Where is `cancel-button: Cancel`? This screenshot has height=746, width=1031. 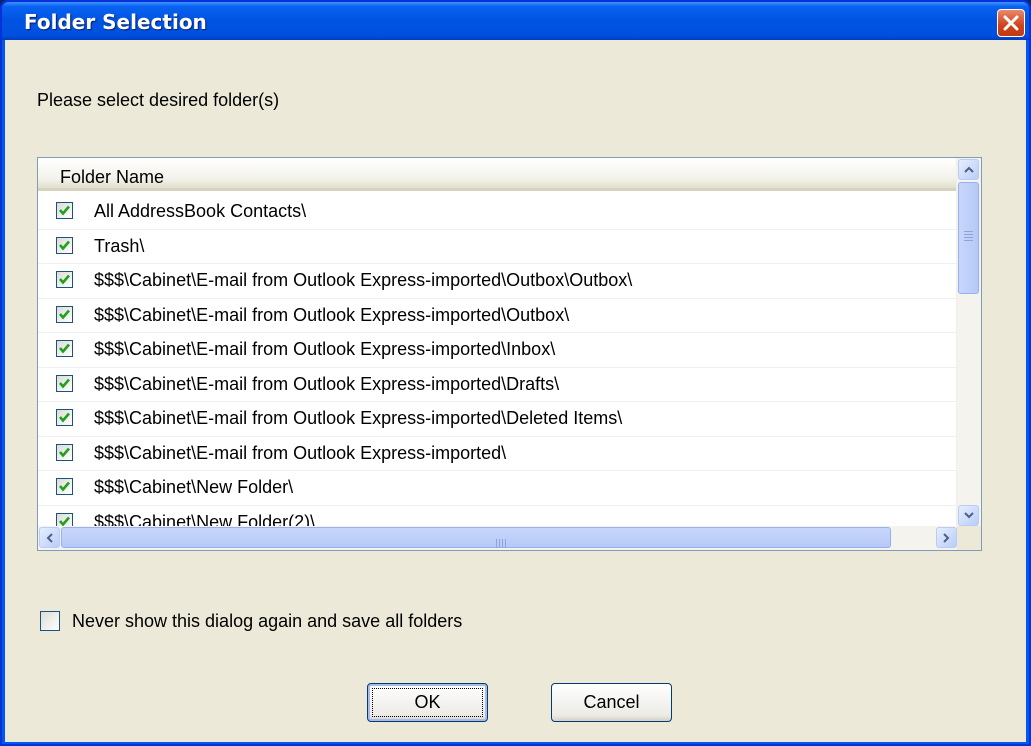 cancel-button: Cancel is located at coordinates (611, 702).